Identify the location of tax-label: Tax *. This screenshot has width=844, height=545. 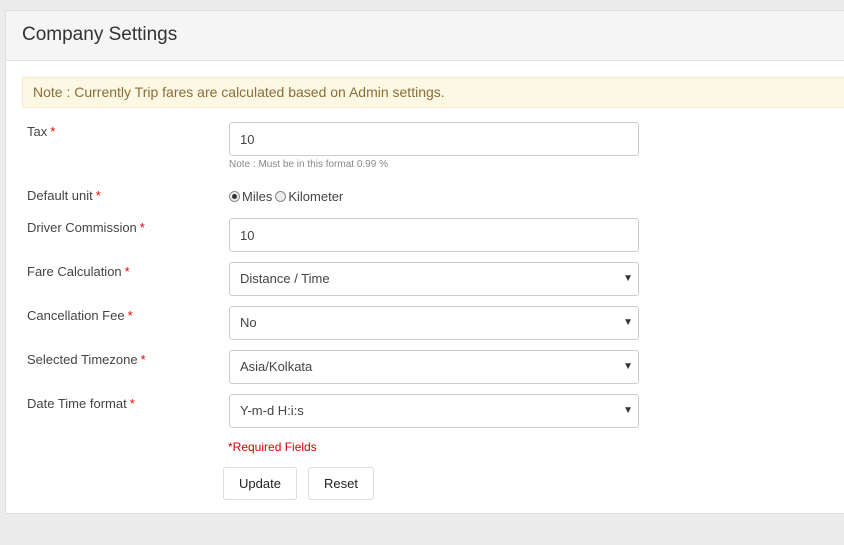
(41, 131).